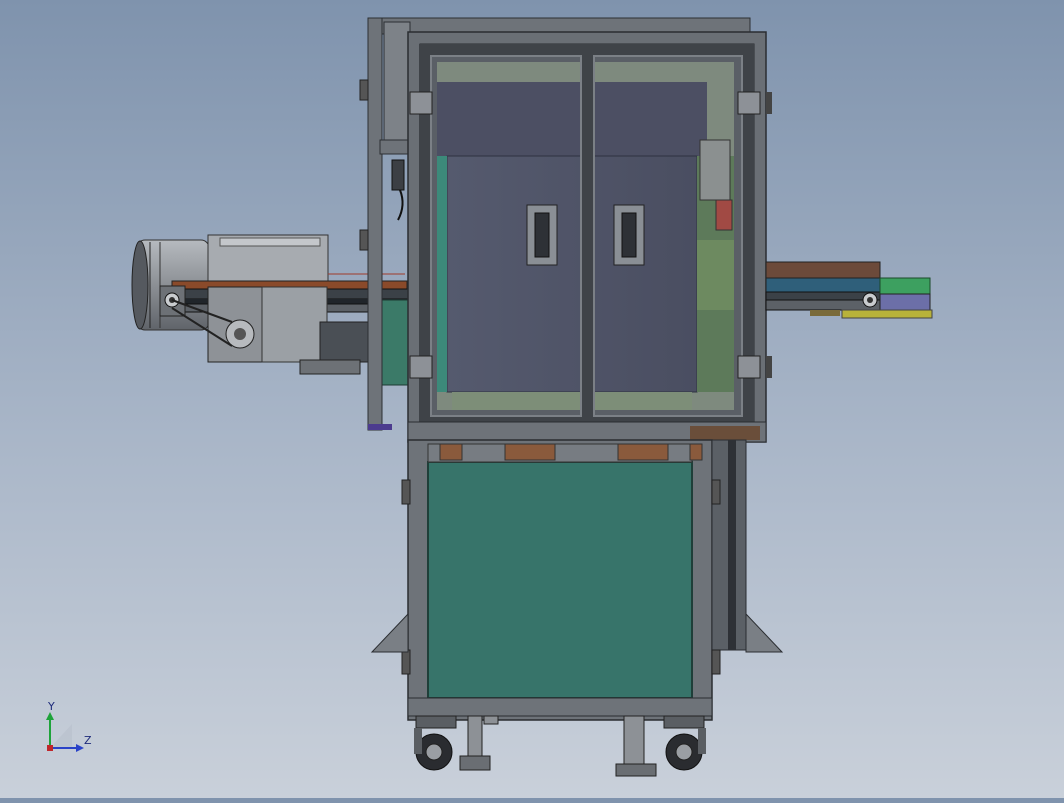 This screenshot has height=803, width=1064. Describe the element at coordinates (80, 748) in the screenshot. I see `z-axis-arrow-icon` at that location.